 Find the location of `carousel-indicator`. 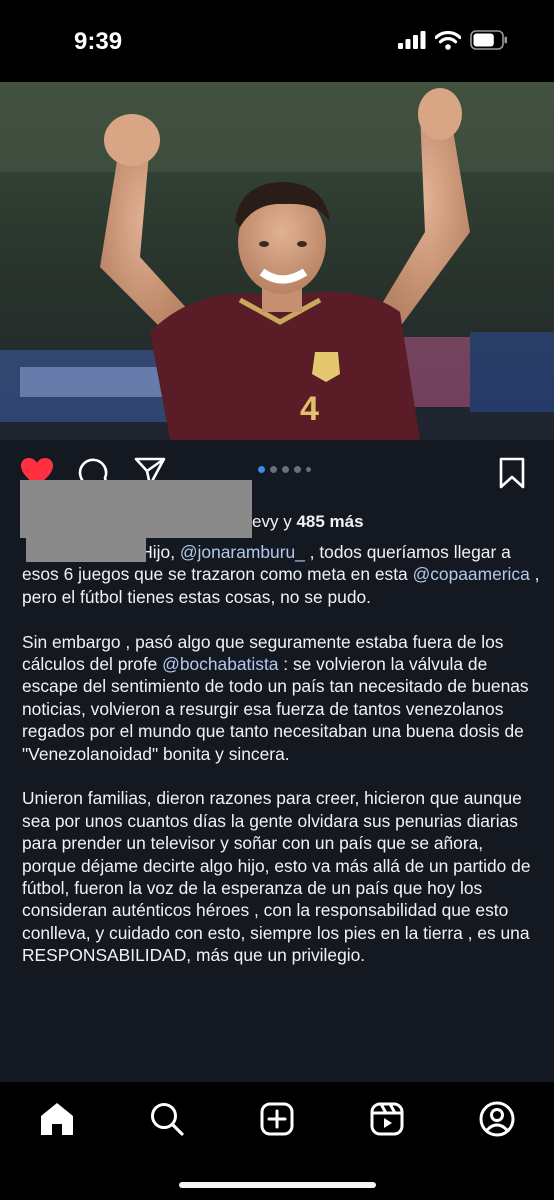

carousel-indicator is located at coordinates (284, 469).